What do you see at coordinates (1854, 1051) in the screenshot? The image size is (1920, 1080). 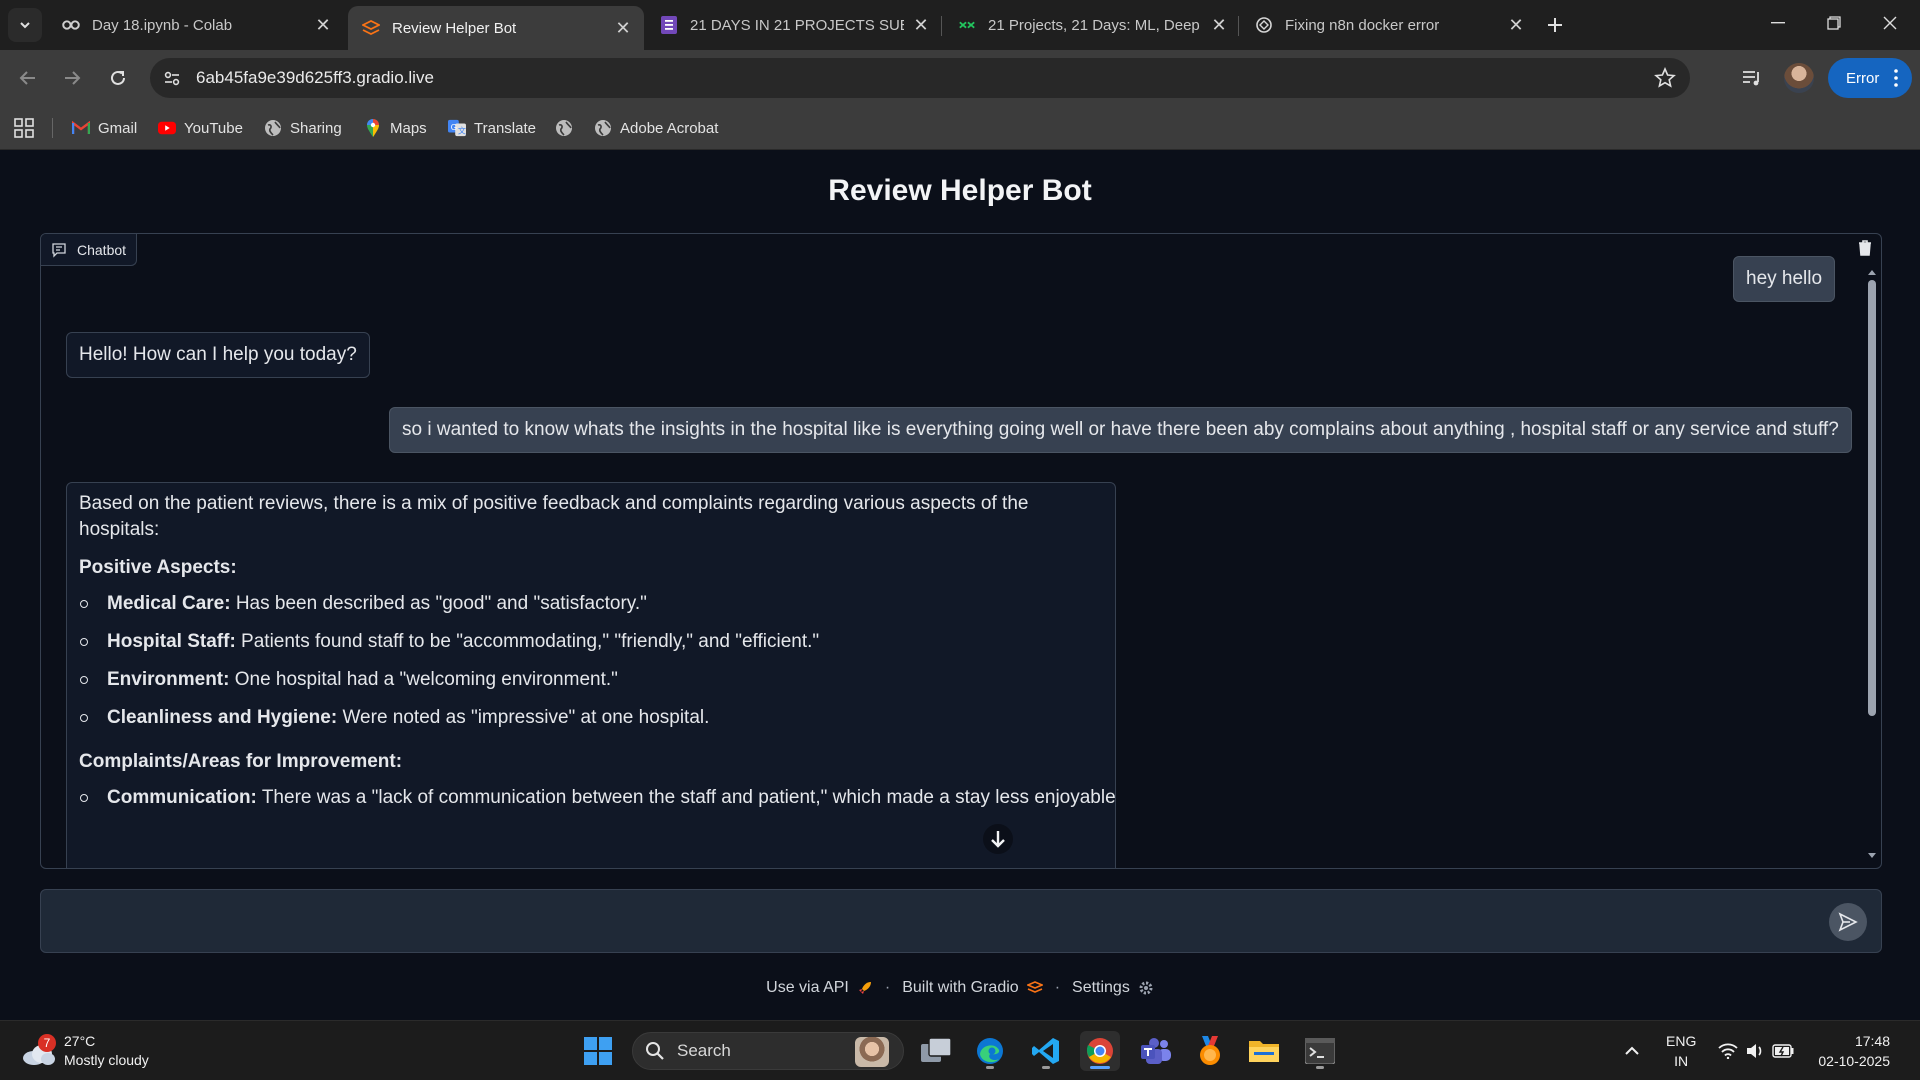 I see `taskbar-clock: 17:48 02-10-2025` at bounding box center [1854, 1051].